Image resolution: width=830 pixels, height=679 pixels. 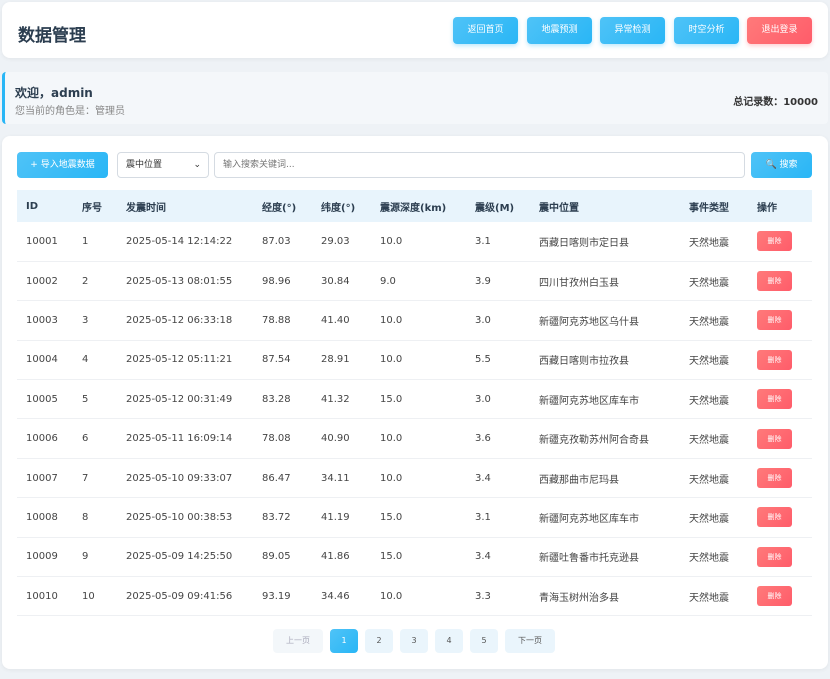 I want to click on import-data-button: + 导入地震数据, so click(x=62, y=165).